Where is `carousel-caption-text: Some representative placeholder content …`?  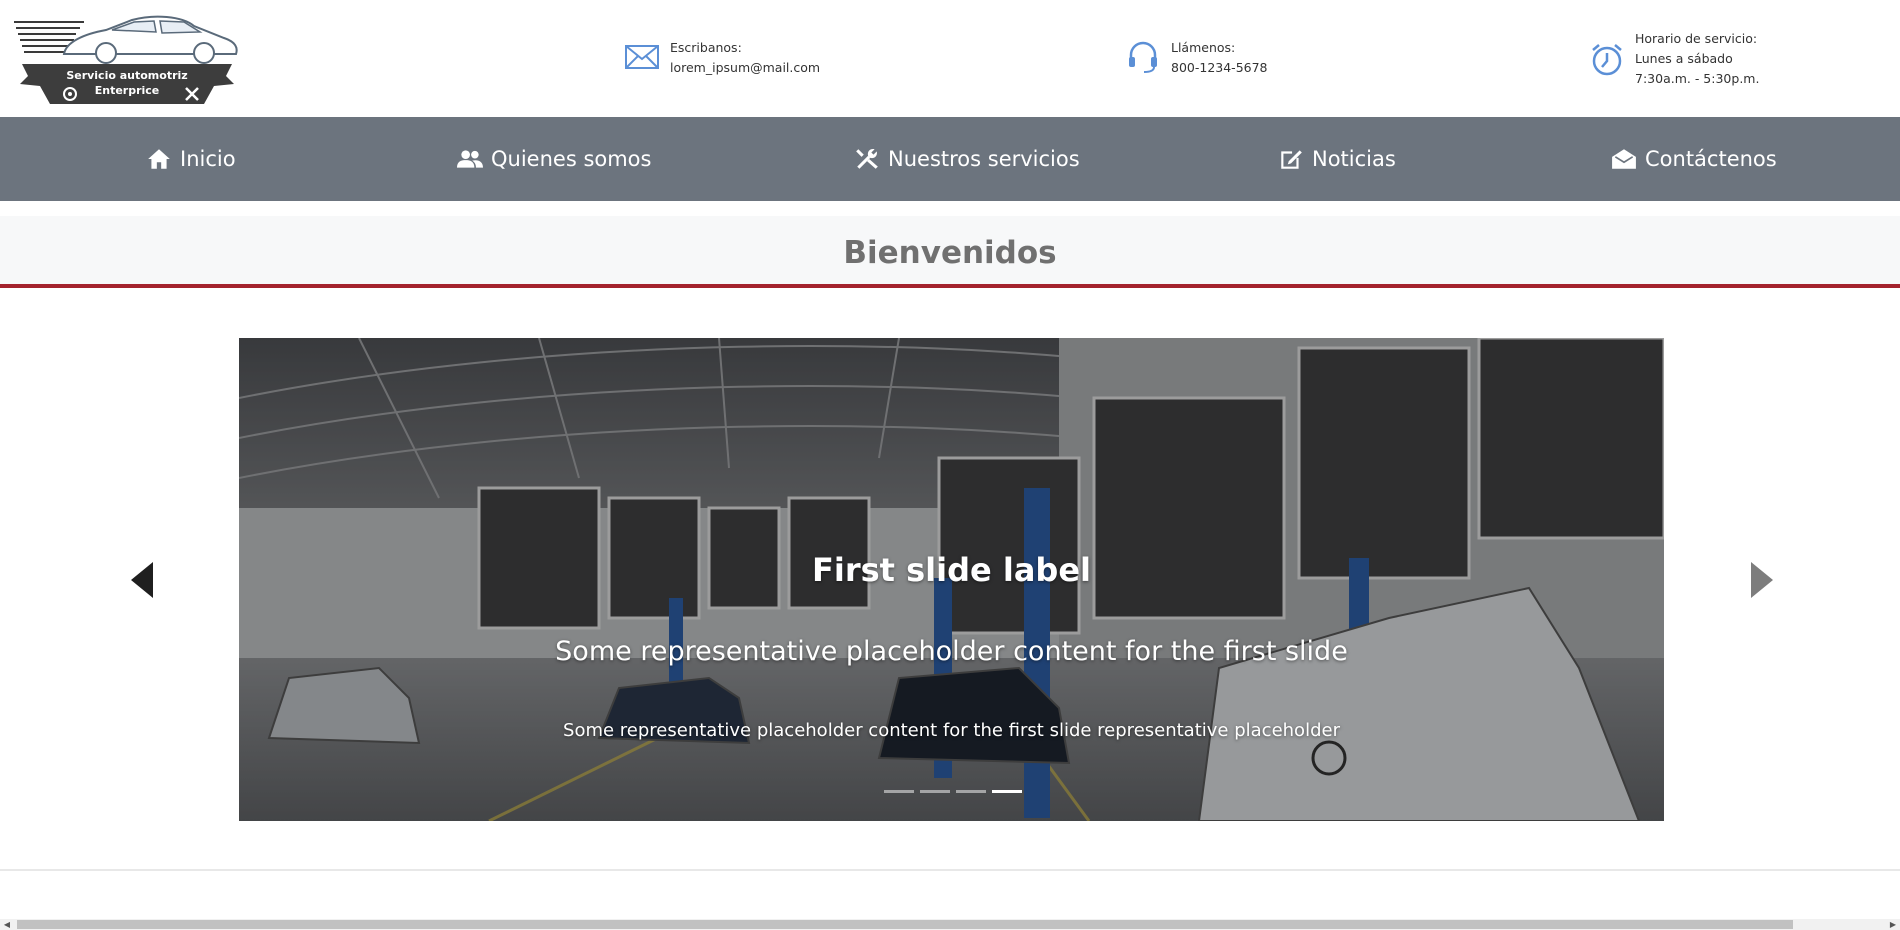
carousel-caption-text: Some representative placeholder content … is located at coordinates (951, 730).